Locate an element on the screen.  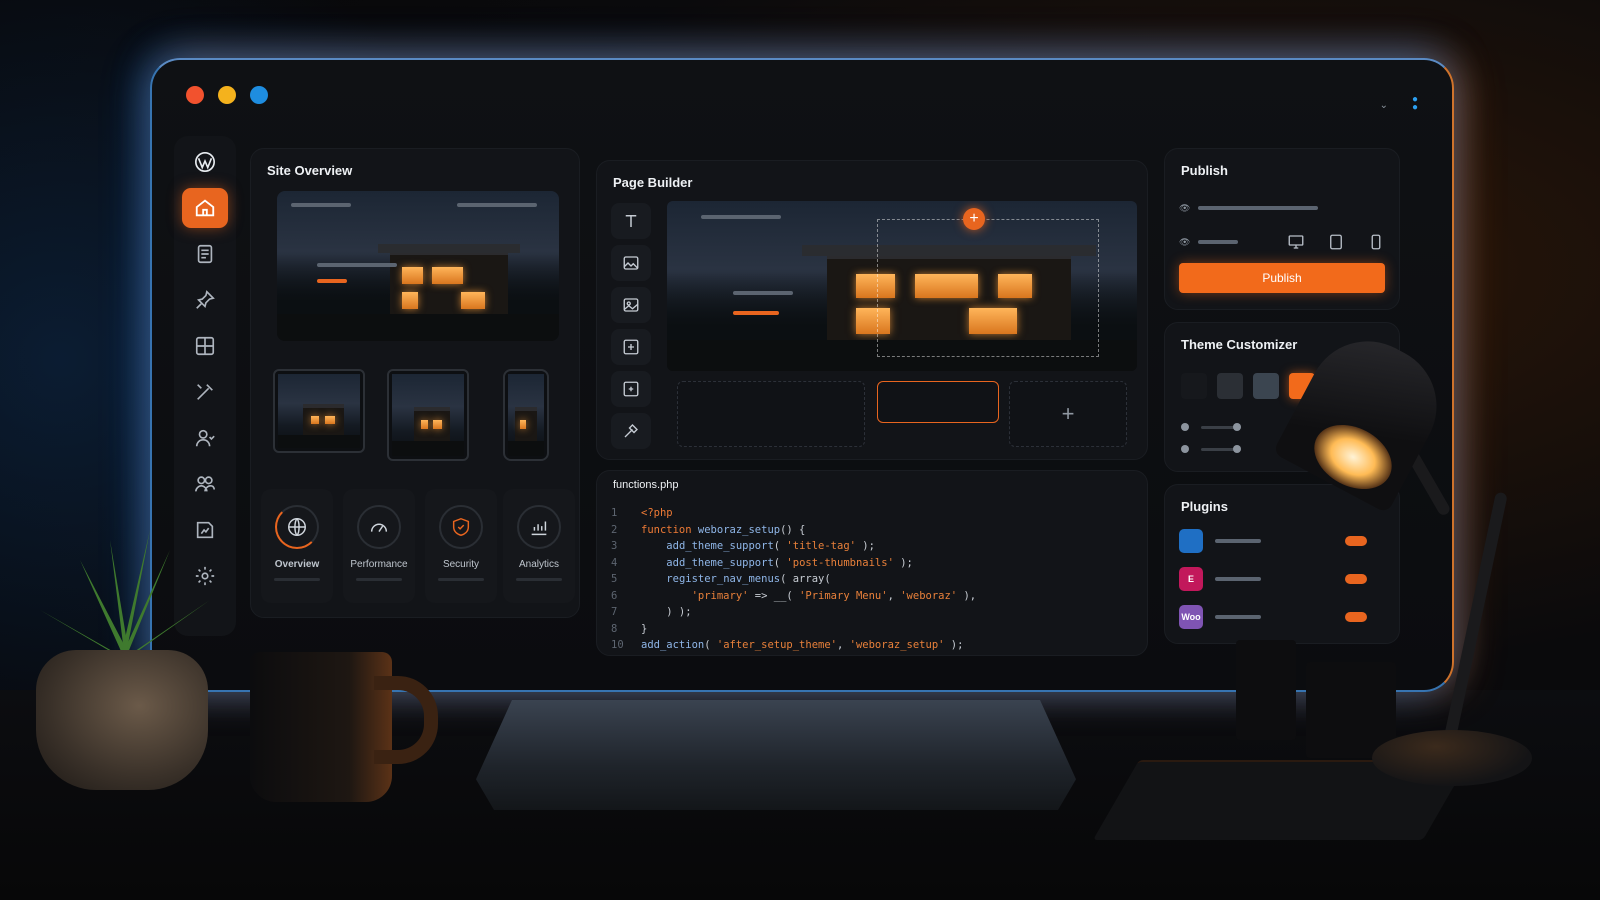
elementor-logo-icon: E is located at coordinates (1191, 579).